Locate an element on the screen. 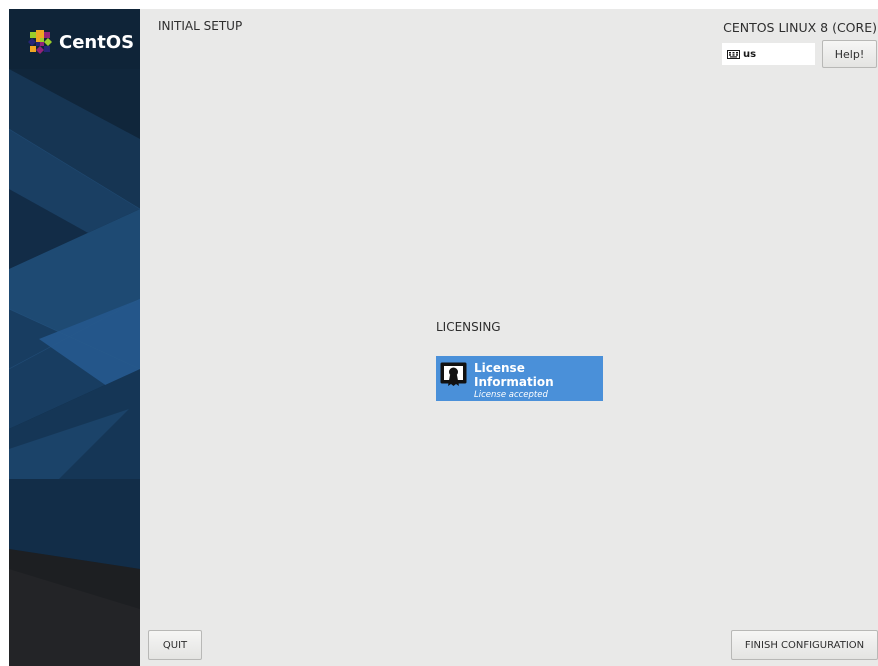 The width and height of the screenshot is (878, 666). spoke-license-information: License Information License accepted is located at coordinates (519, 378).